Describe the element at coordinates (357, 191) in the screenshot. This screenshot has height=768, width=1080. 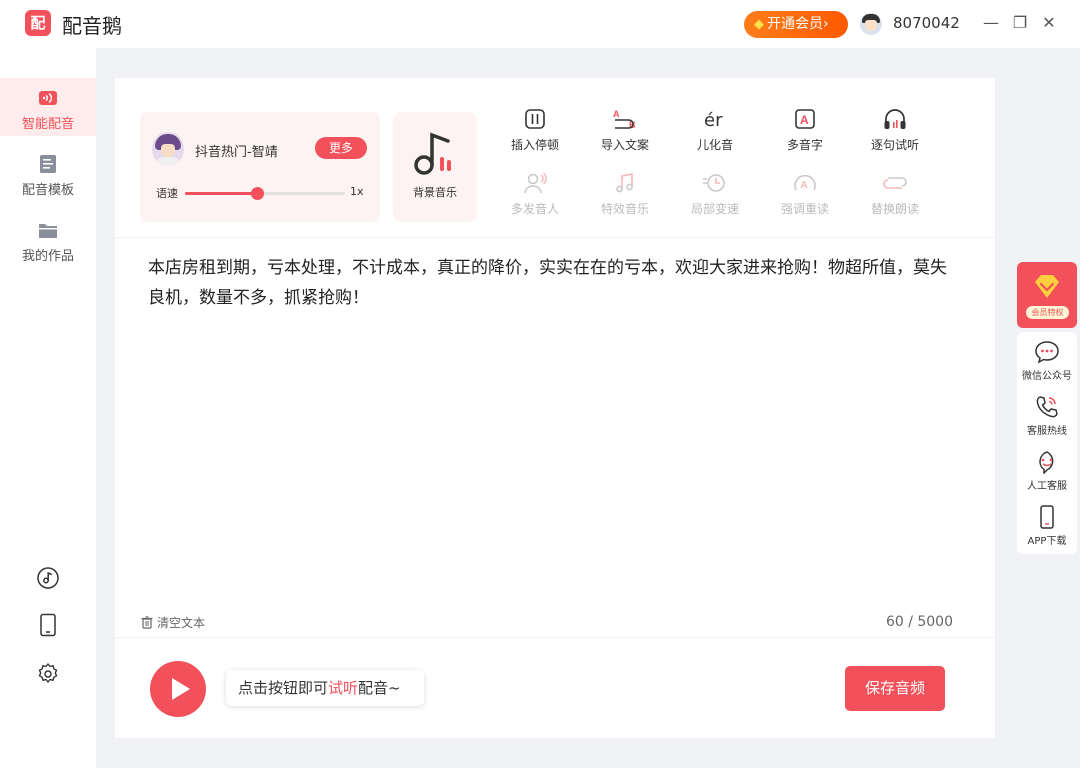
I see `speed-value: 1x` at that location.